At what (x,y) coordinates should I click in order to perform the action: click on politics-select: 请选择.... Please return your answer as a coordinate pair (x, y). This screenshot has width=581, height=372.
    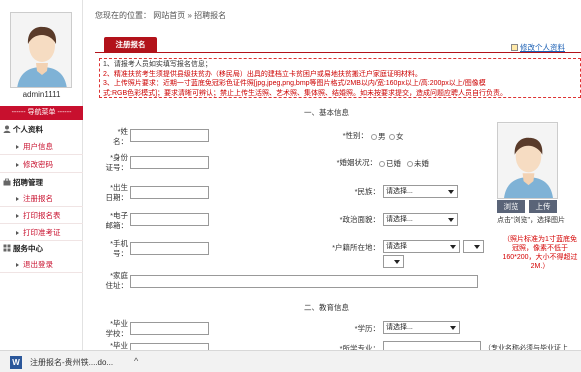
    Looking at the image, I should click on (420, 219).